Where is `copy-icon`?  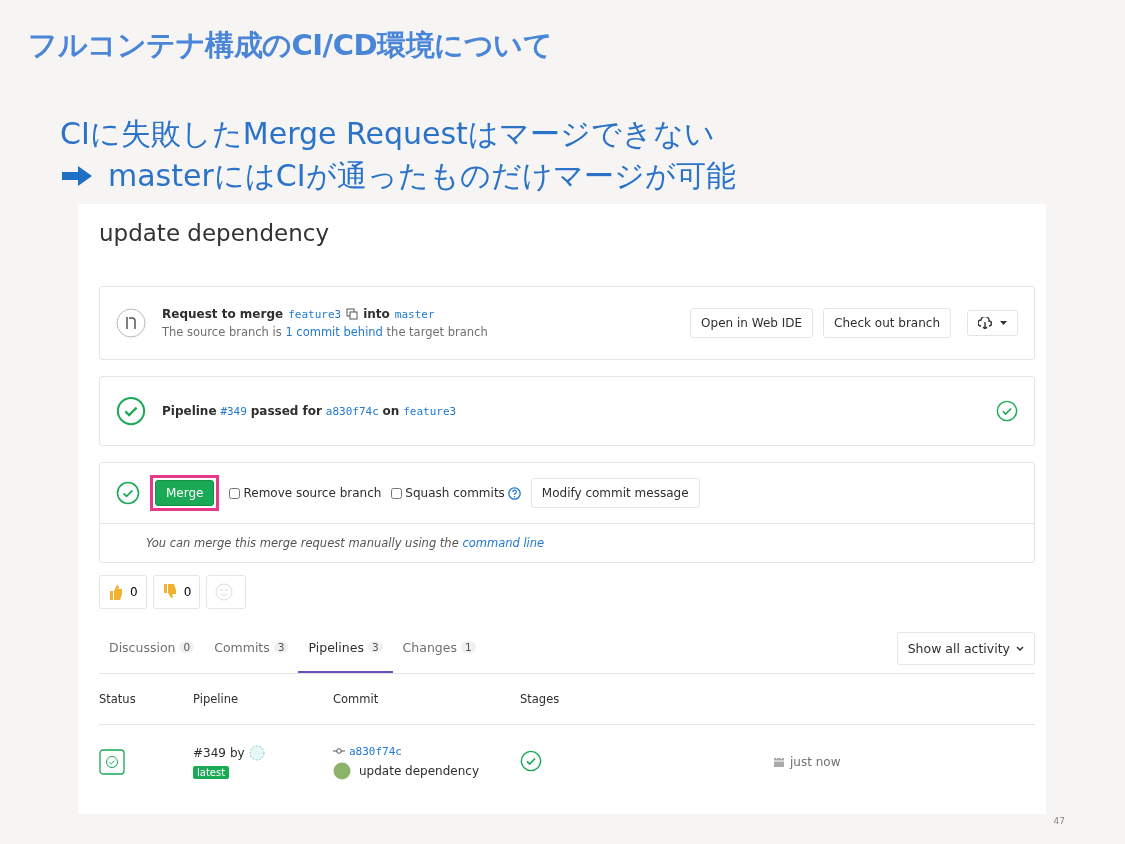
copy-icon is located at coordinates (352, 314).